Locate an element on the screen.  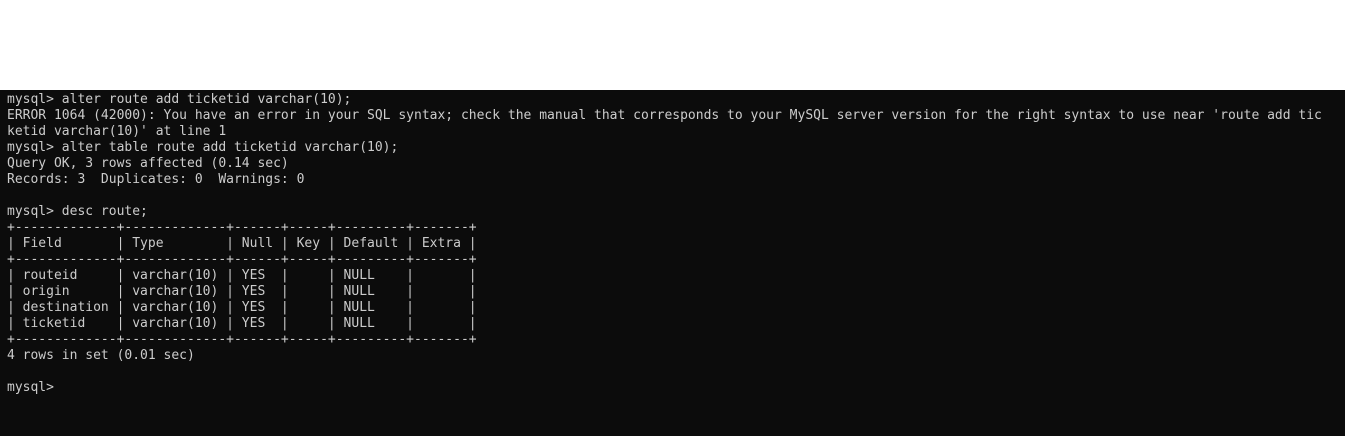
query-result: Query OK, 3 rows affected (0.14 sec) is located at coordinates (148, 163).